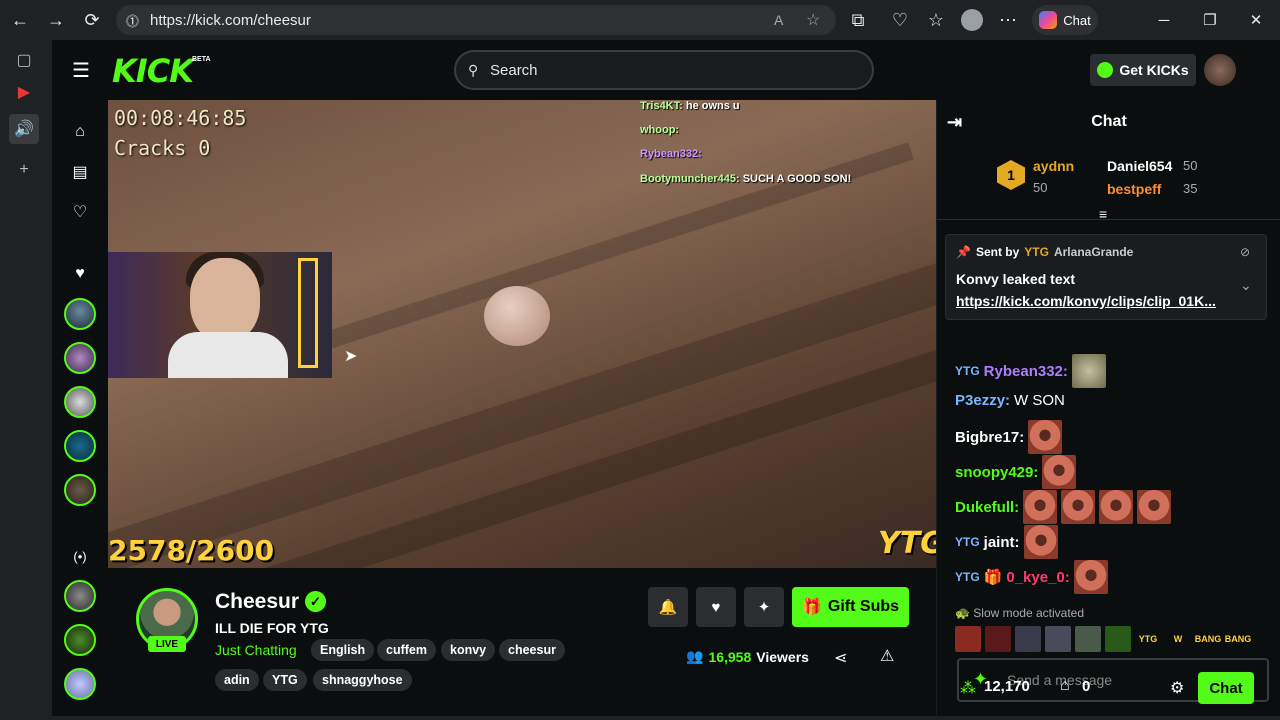  Describe the element at coordinates (362, 680) in the screenshot. I see `tag-chip: shnaggyhose` at that location.